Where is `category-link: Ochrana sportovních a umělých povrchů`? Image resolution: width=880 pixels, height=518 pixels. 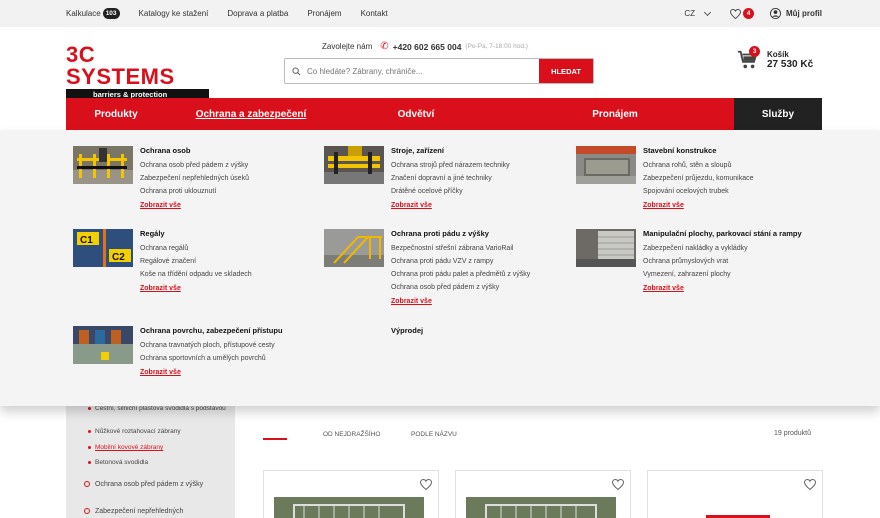
category-link: Ochrana sportovních a umělých povrchů is located at coordinates (227, 358).